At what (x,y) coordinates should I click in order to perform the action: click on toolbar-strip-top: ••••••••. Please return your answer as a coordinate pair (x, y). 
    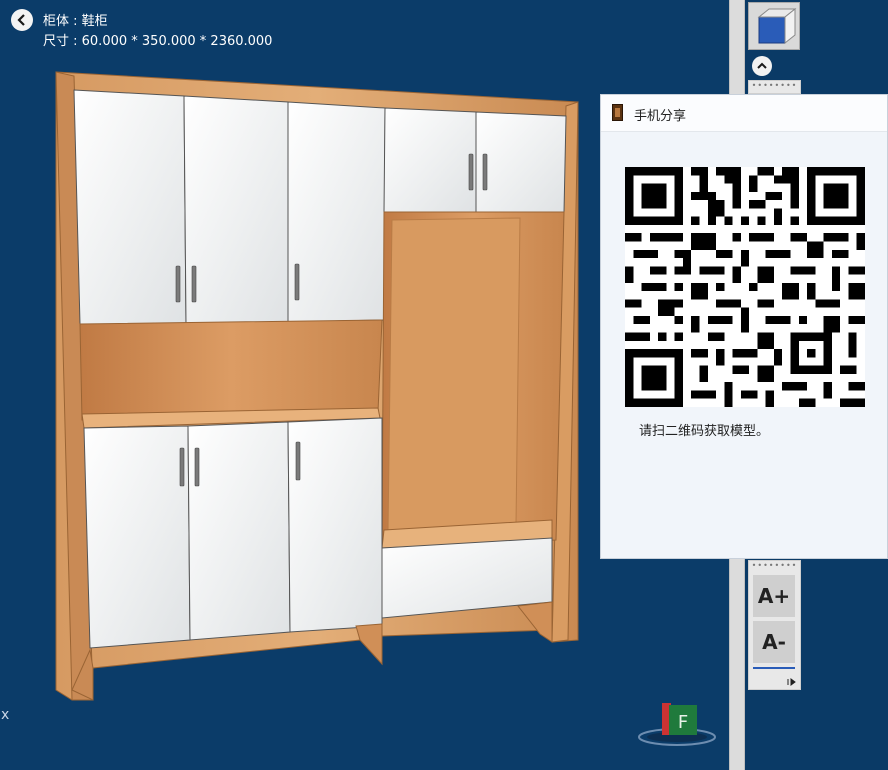
    Looking at the image, I should click on (774, 87).